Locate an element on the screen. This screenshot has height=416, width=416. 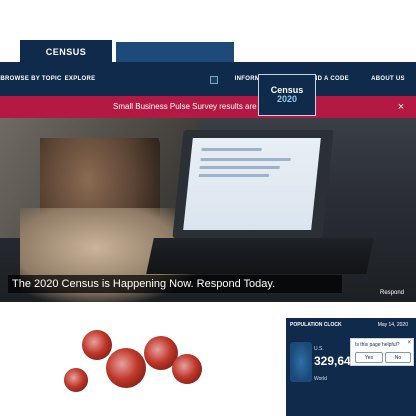
census-logo: CENSUS is located at coordinates (66, 52).